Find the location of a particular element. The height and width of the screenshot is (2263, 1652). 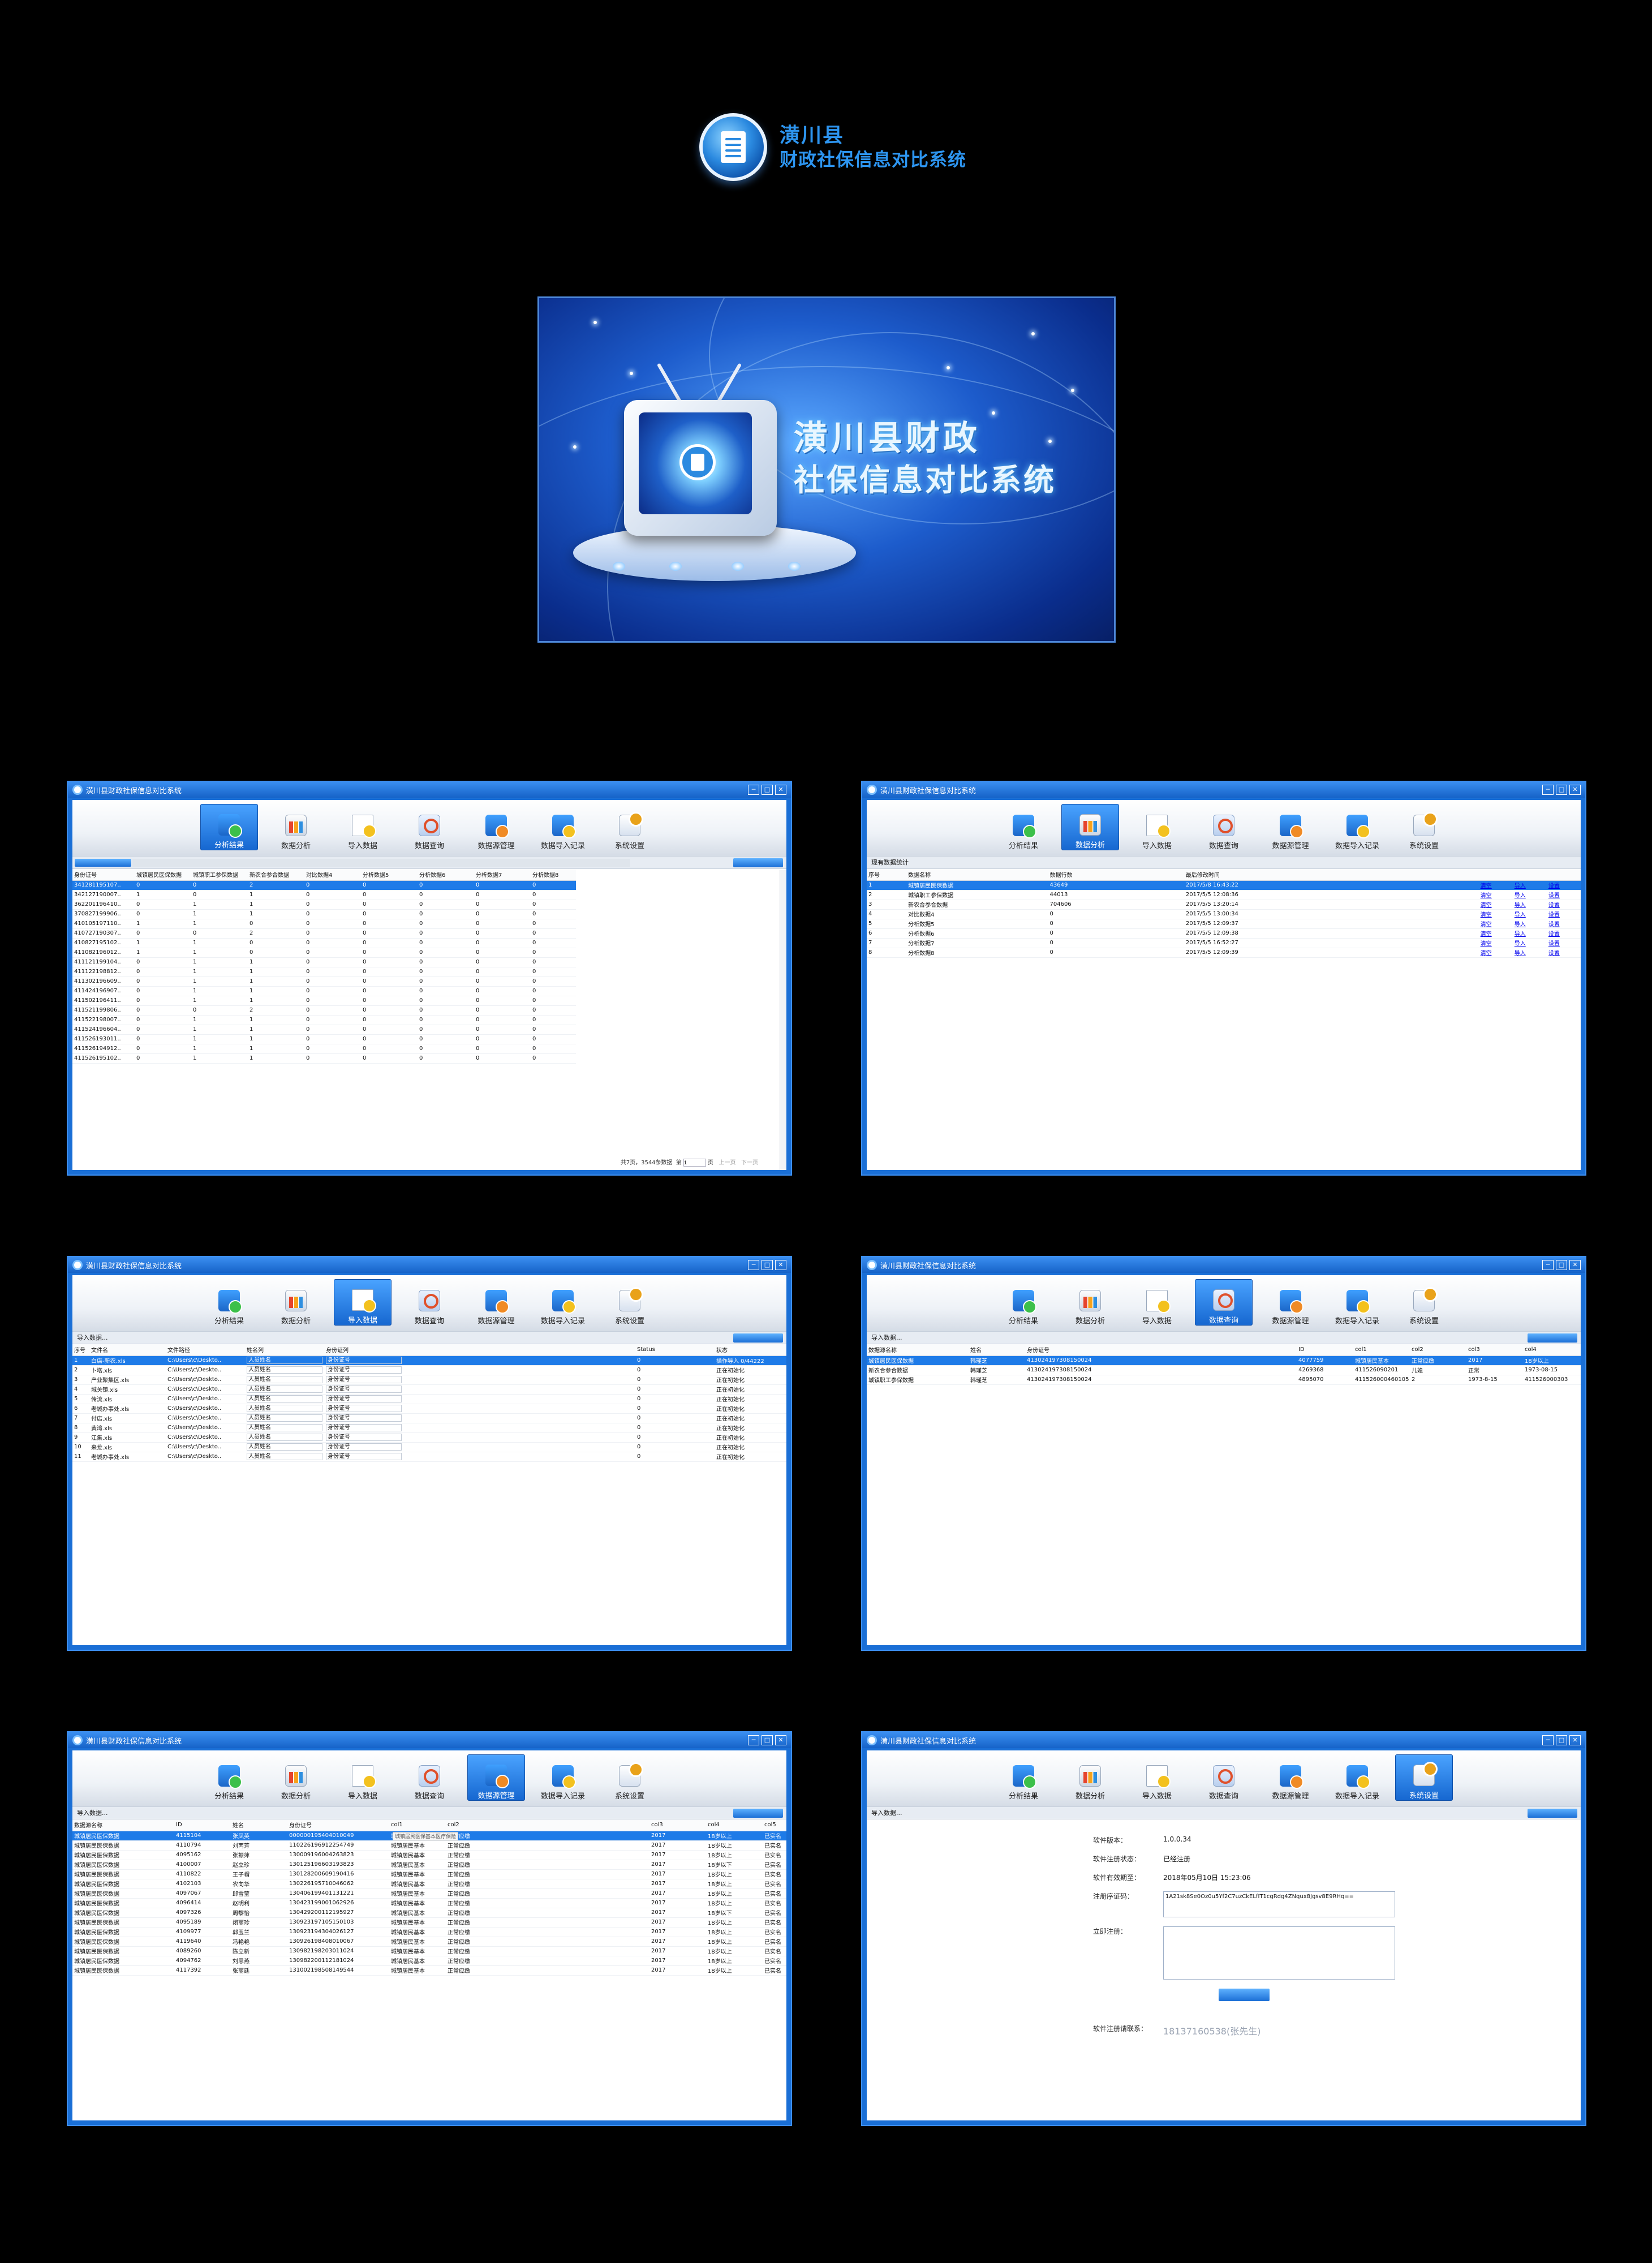

column-header: ID is located at coordinates (1325, 1350).